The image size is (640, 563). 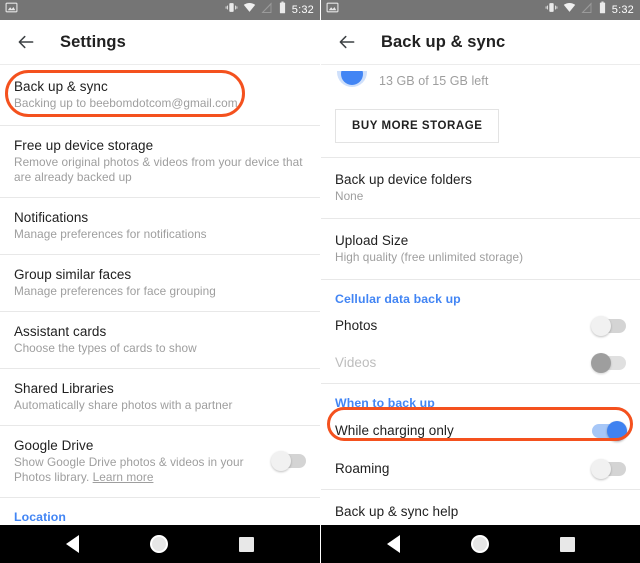 What do you see at coordinates (480, 507) in the screenshot?
I see `backup-row-help: Back up & sync help` at bounding box center [480, 507].